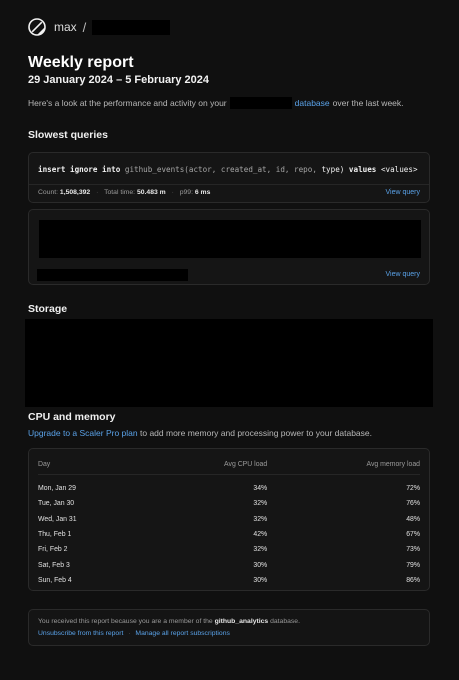 The height and width of the screenshot is (680, 459). Describe the element at coordinates (119, 80) in the screenshot. I see `date-range: 29 January 2024 – 5 February 2024` at that location.